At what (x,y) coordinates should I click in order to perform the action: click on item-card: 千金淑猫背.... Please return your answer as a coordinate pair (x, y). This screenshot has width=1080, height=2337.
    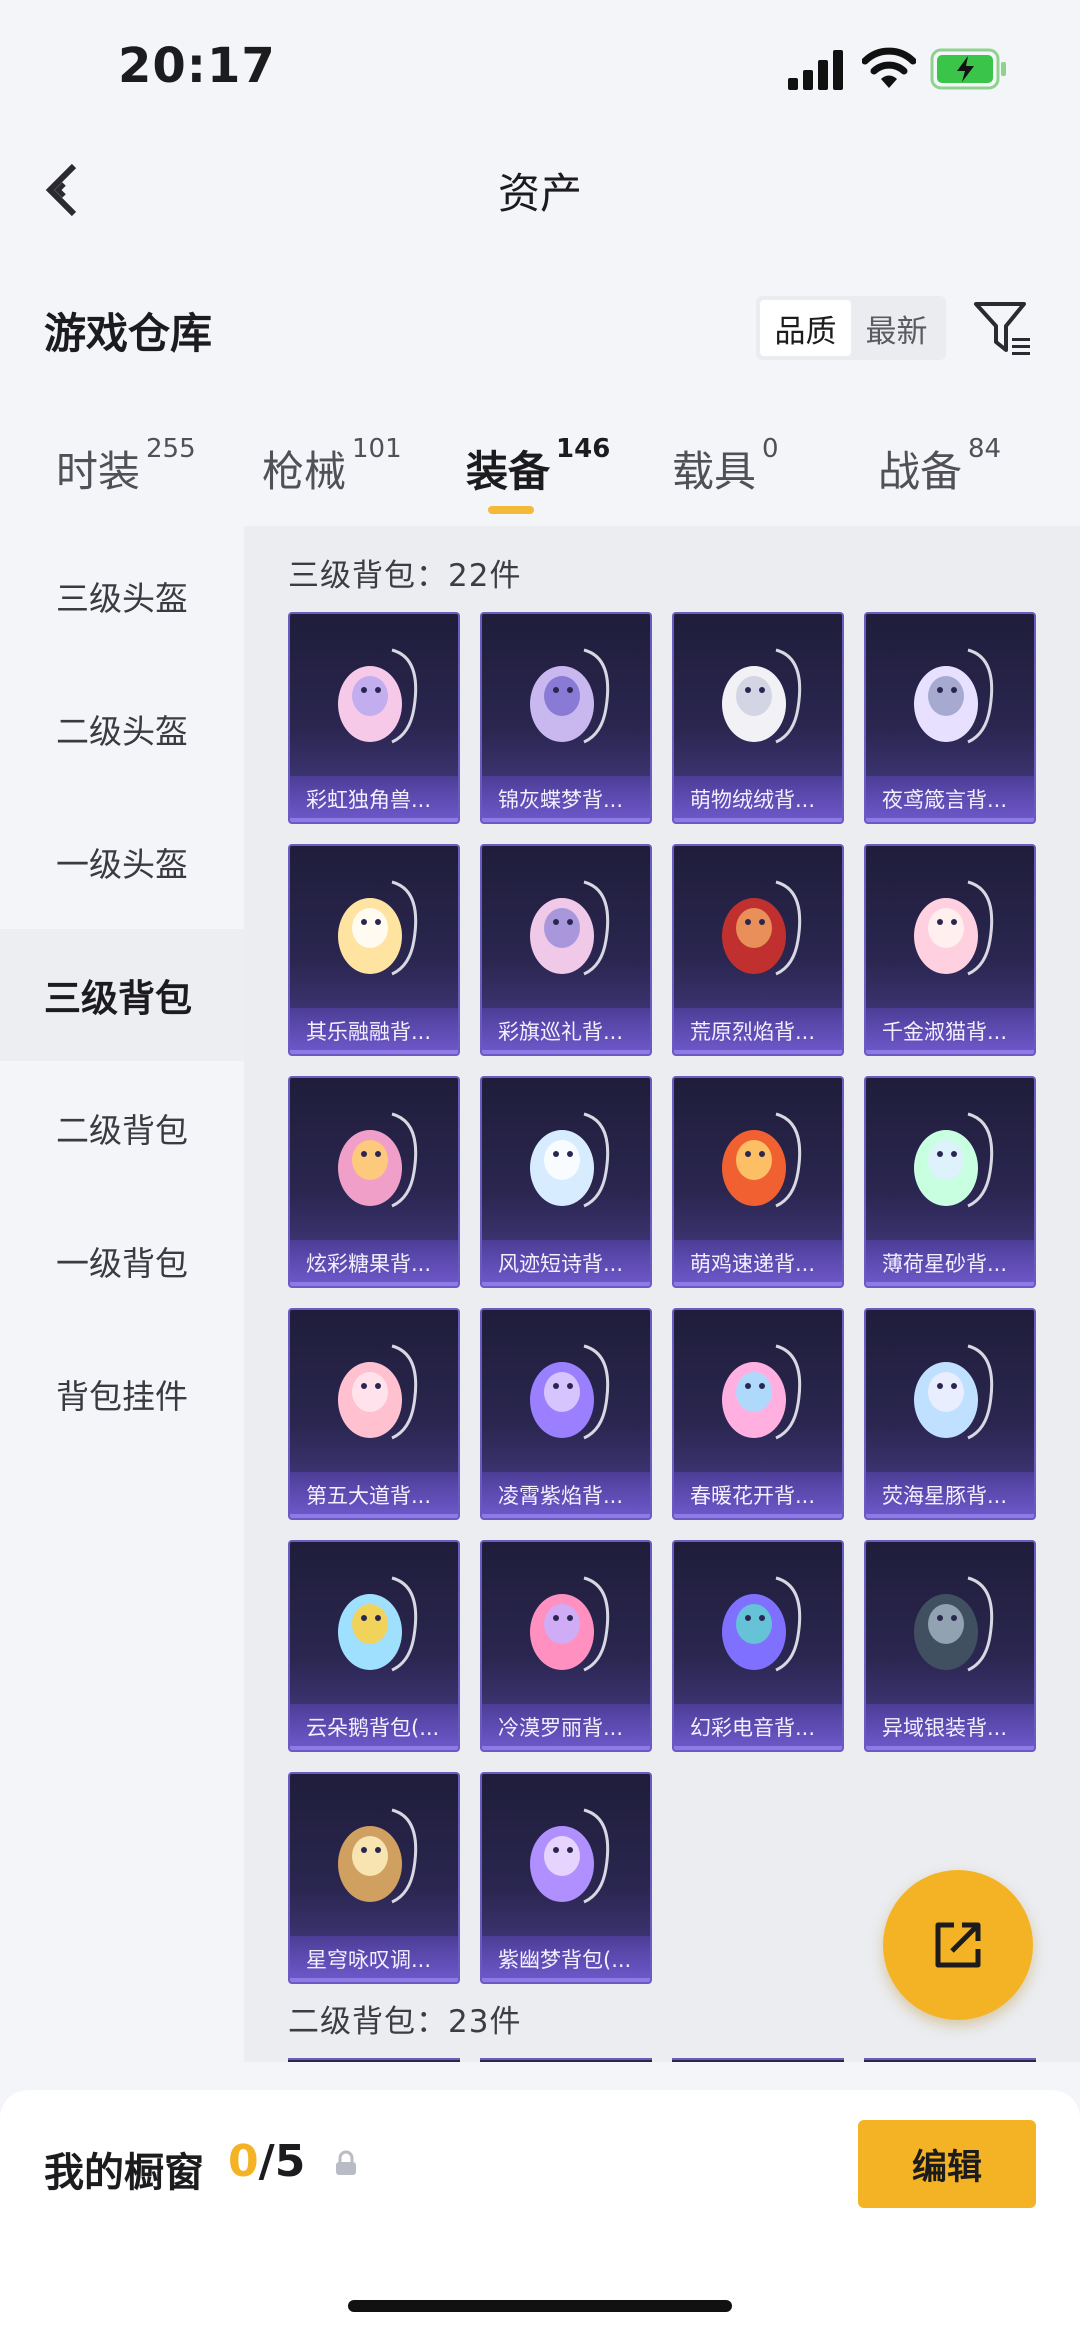
    Looking at the image, I should click on (950, 950).